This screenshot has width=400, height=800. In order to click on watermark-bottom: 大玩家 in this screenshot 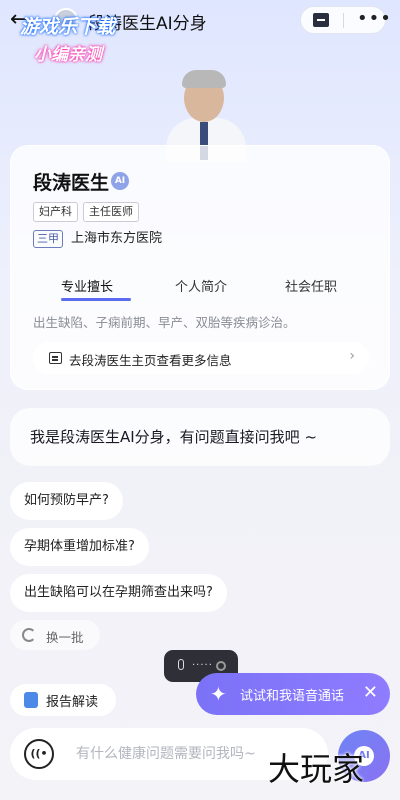, I will do `click(316, 769)`.